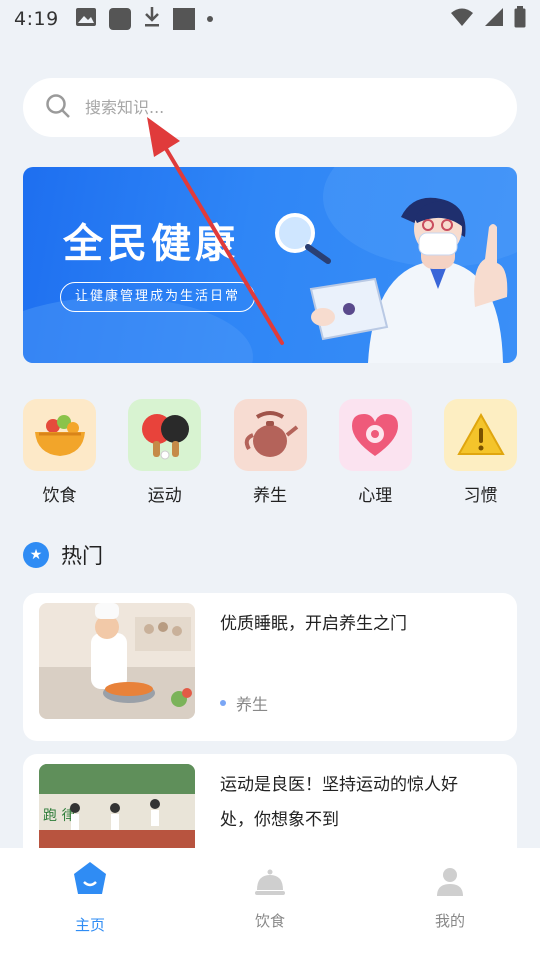 The image size is (540, 960). What do you see at coordinates (480, 496) in the screenshot?
I see `category-label: 习惯` at bounding box center [480, 496].